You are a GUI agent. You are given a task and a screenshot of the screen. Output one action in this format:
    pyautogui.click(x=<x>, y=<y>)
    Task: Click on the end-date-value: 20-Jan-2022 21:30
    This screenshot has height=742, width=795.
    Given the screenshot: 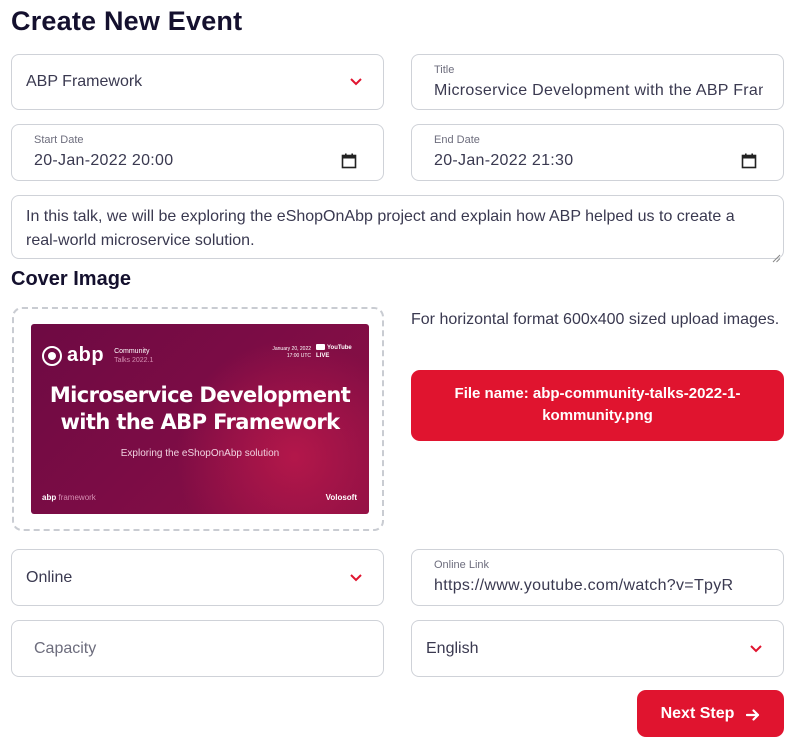 What is the action you would take?
    pyautogui.click(x=504, y=160)
    